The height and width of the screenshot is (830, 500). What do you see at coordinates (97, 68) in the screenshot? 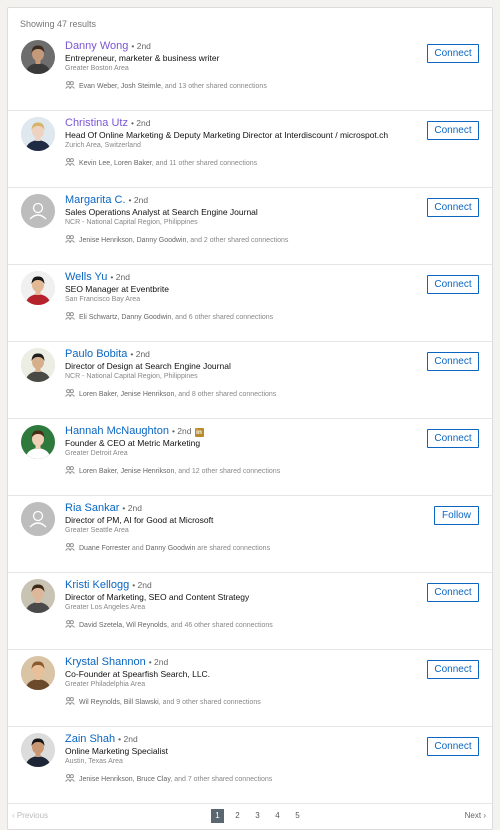
I see `profile-location: Greater Boston Area` at bounding box center [97, 68].